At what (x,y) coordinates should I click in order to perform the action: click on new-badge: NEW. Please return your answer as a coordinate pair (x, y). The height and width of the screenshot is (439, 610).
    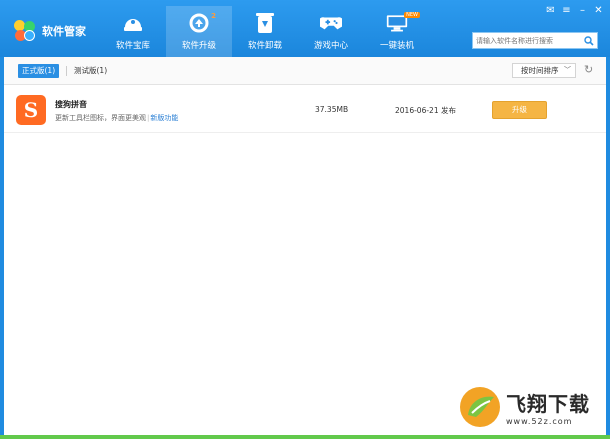
    Looking at the image, I should click on (412, 15).